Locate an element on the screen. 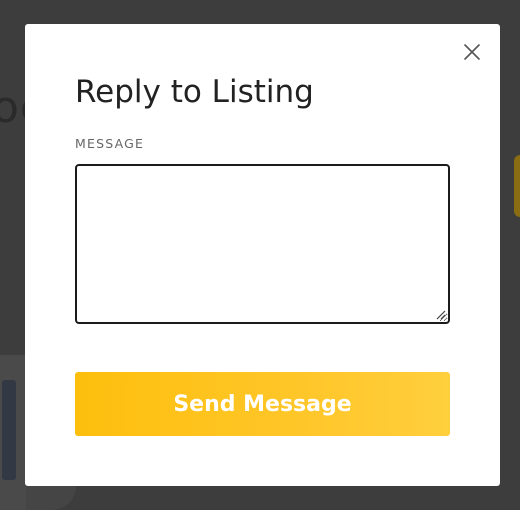  send-message-button: Send Message is located at coordinates (262, 404).